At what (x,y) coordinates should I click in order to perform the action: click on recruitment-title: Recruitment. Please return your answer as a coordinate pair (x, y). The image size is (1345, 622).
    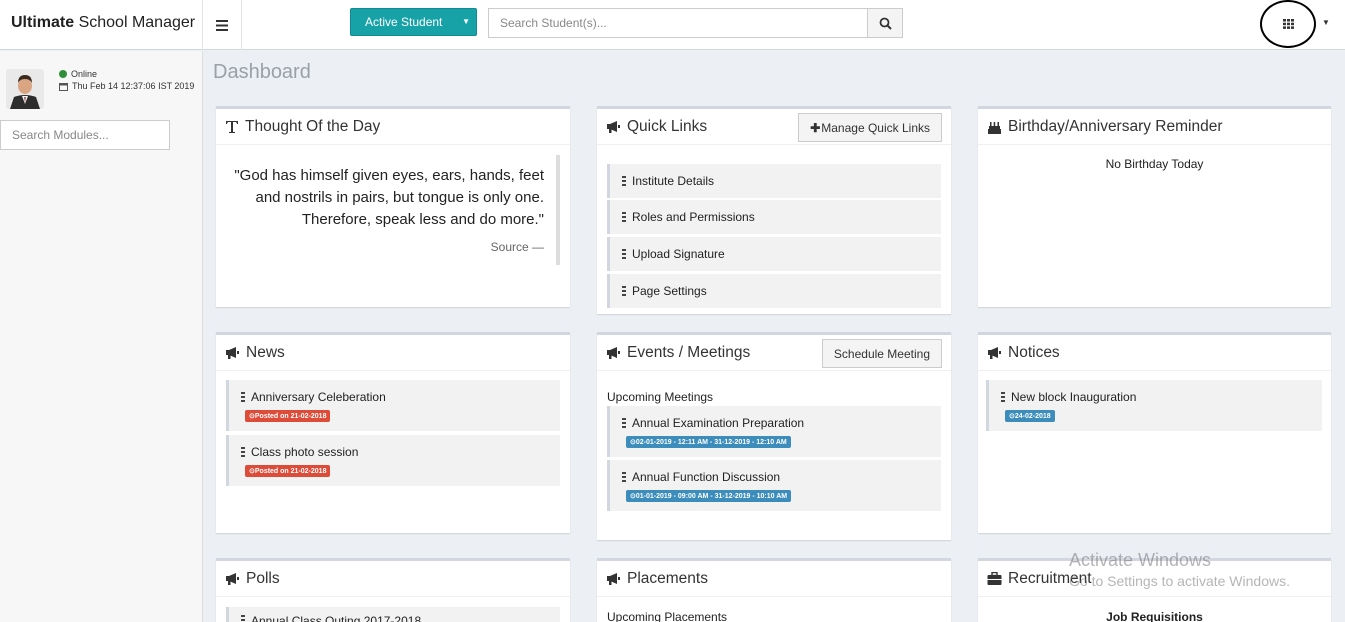
    Looking at the image, I should click on (1050, 578).